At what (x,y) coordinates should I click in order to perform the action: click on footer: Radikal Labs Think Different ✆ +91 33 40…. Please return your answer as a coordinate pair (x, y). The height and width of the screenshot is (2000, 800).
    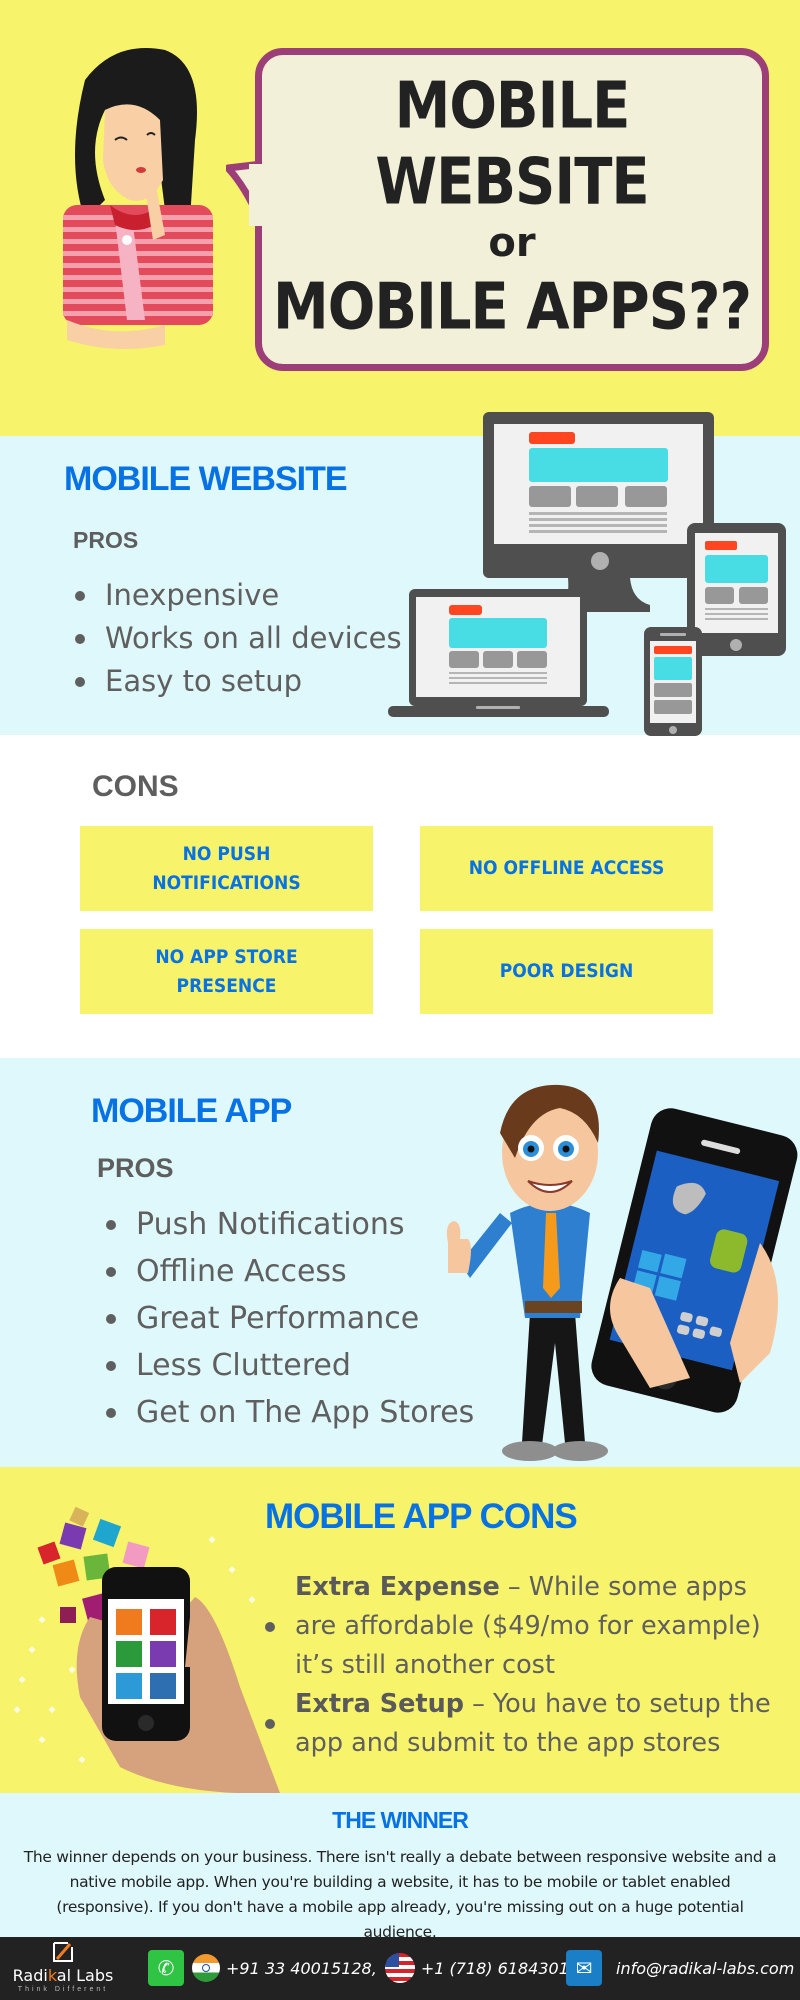
    Looking at the image, I should click on (400, 1968).